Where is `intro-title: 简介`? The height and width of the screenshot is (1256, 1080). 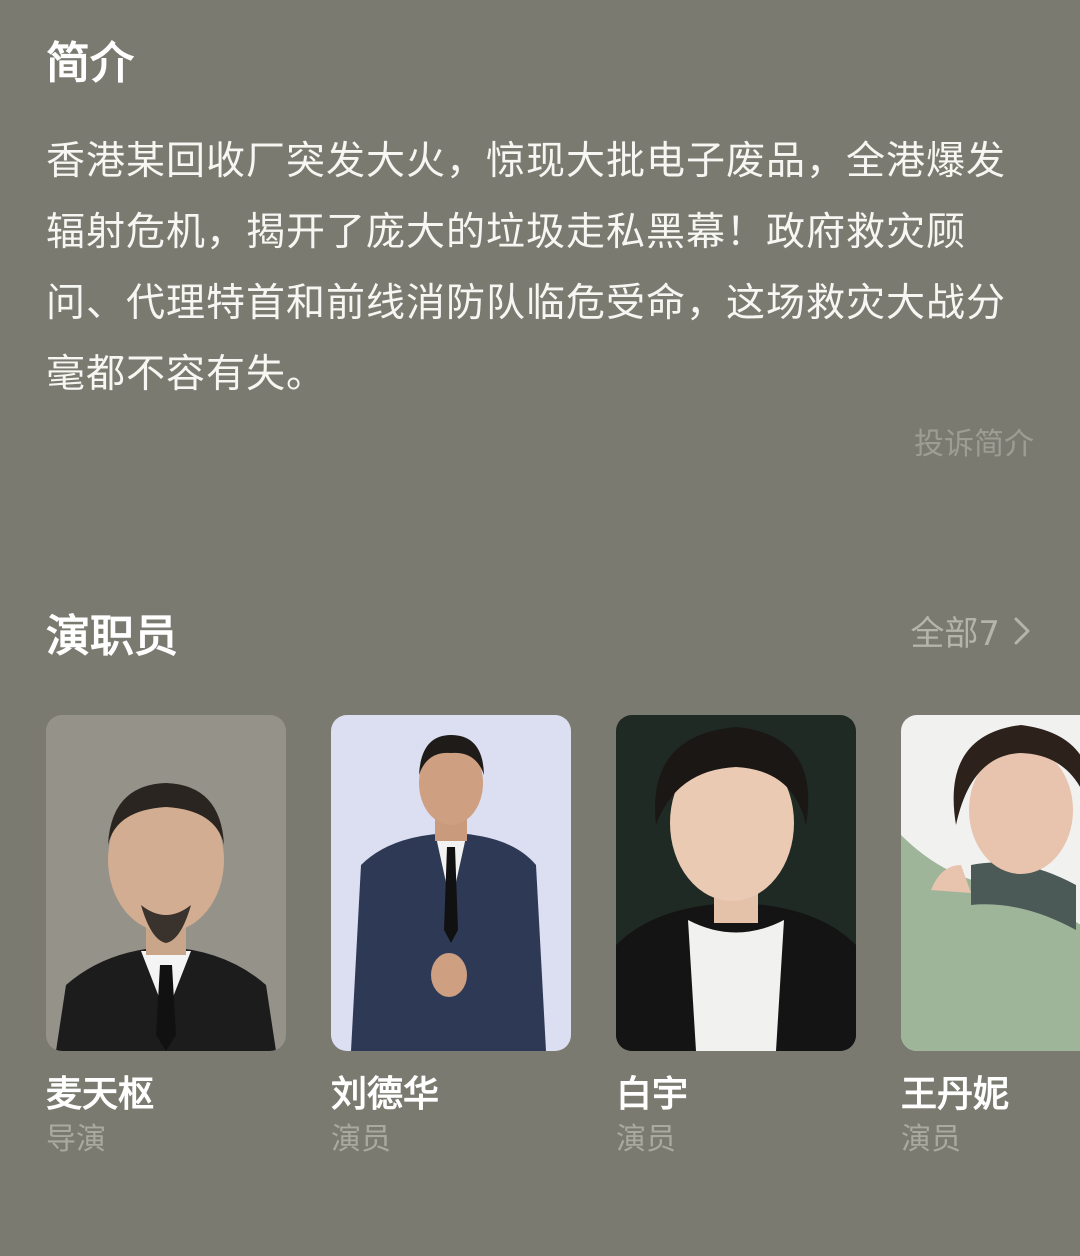
intro-title: 简介 is located at coordinates (90, 63).